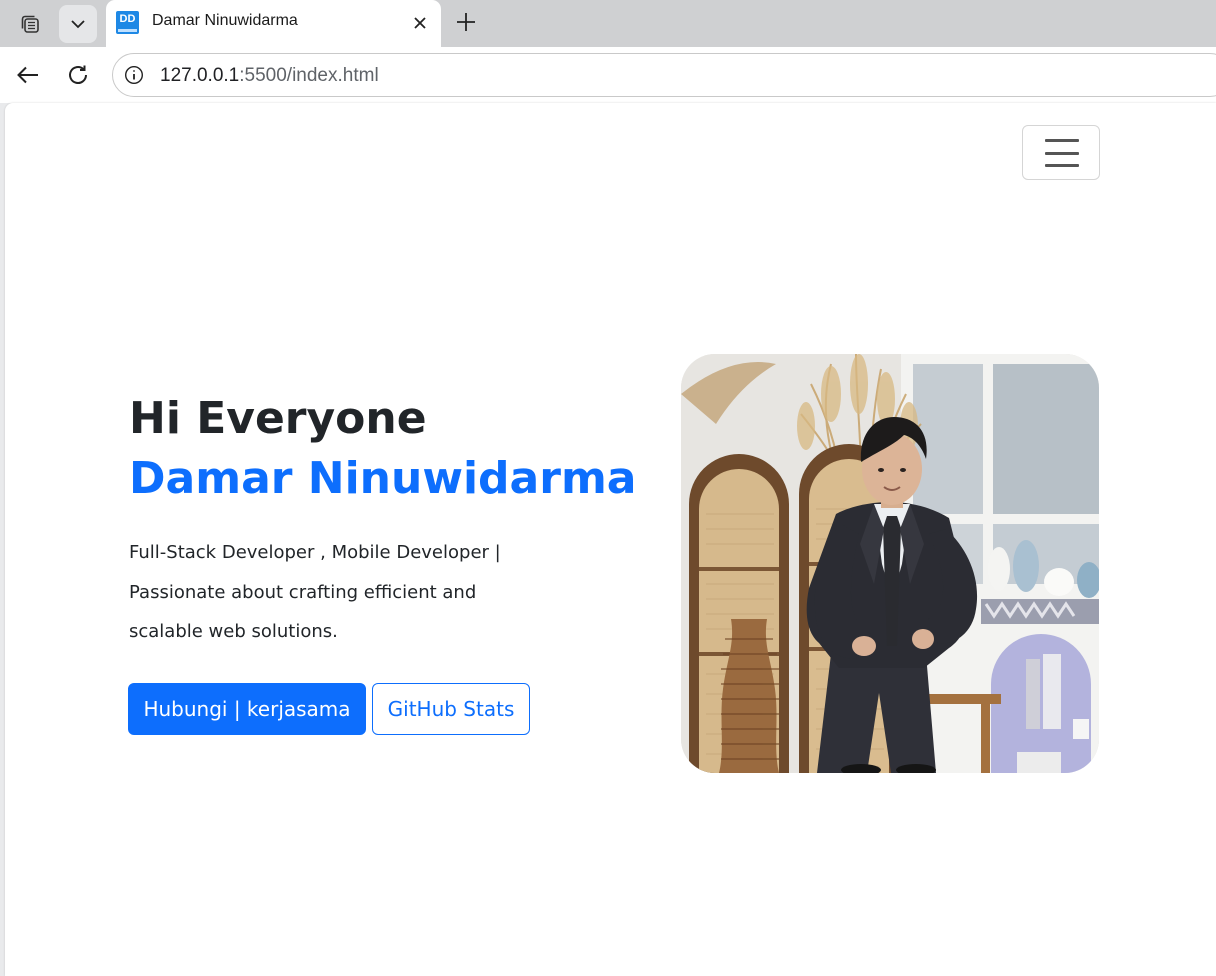 This screenshot has width=1216, height=976. Describe the element at coordinates (200, 75) in the screenshot. I see `url-host: 127.0.0.1` at that location.